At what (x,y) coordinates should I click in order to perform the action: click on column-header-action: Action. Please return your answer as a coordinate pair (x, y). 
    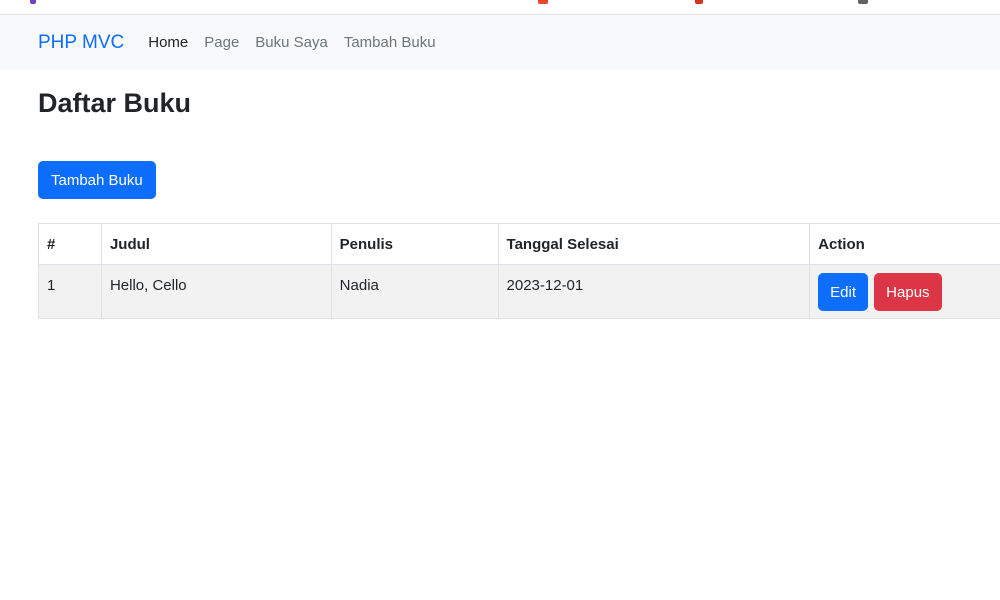
    Looking at the image, I should click on (904, 244).